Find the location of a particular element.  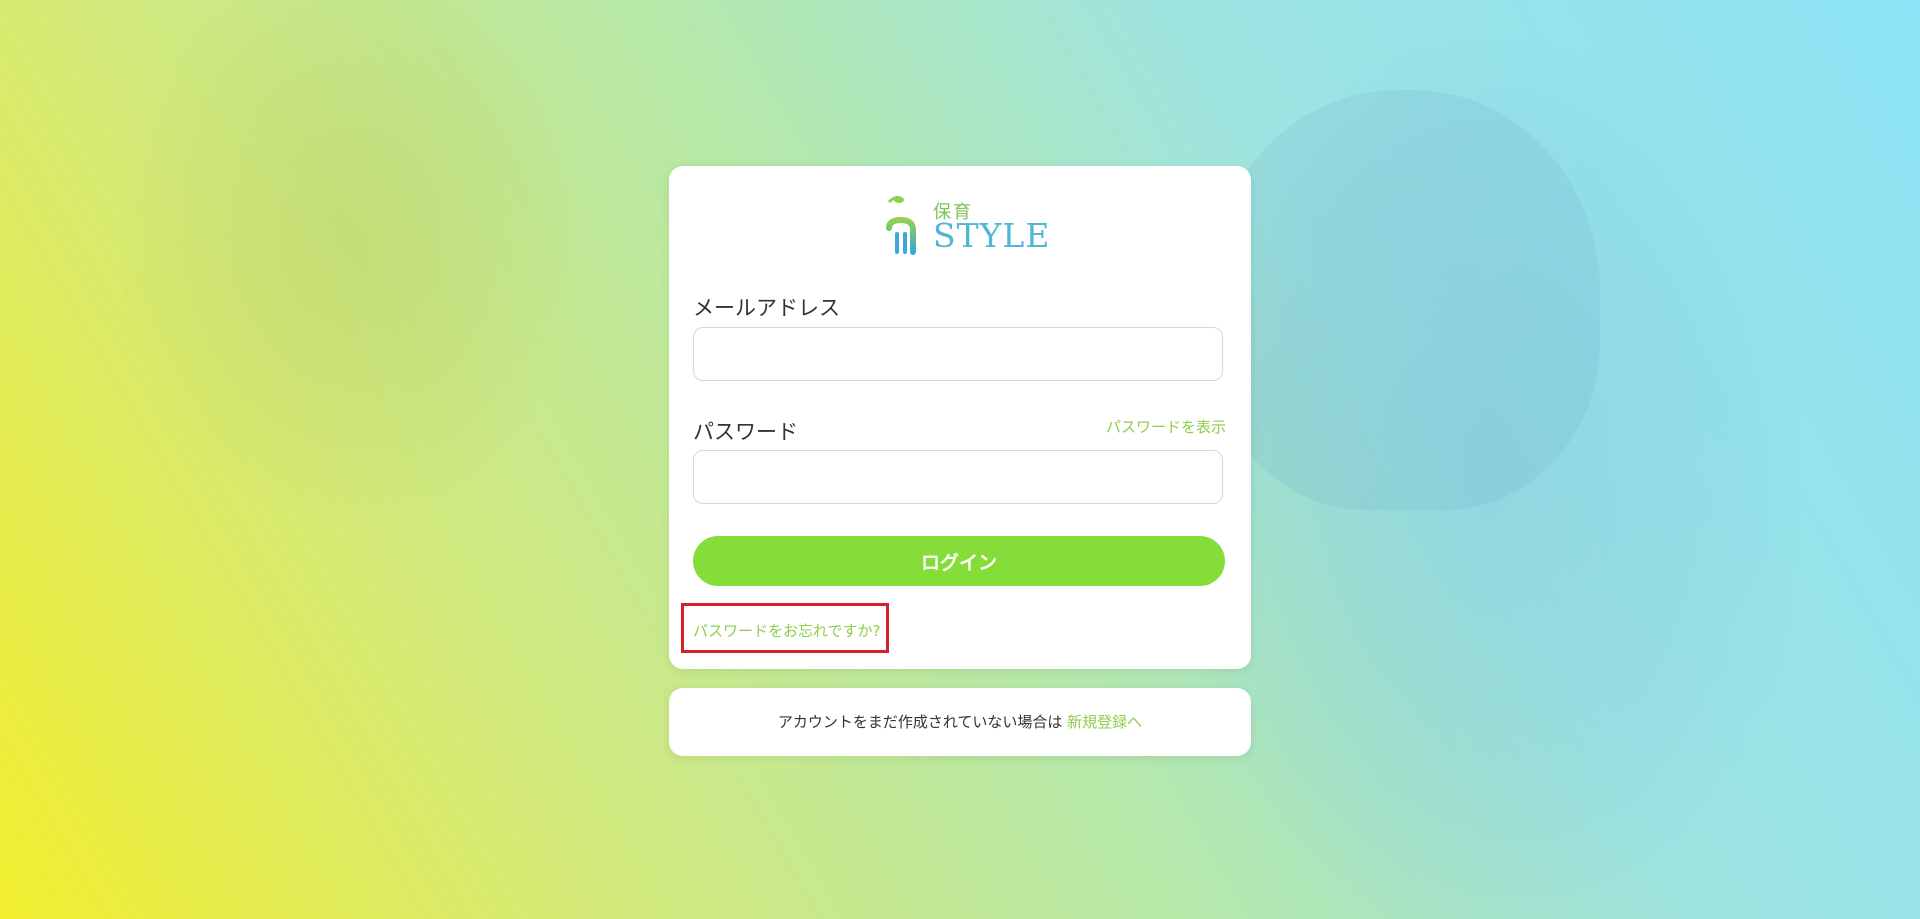

signup-prompt-text: アカウントをまだ作成されていない場合は is located at coordinates (920, 722).